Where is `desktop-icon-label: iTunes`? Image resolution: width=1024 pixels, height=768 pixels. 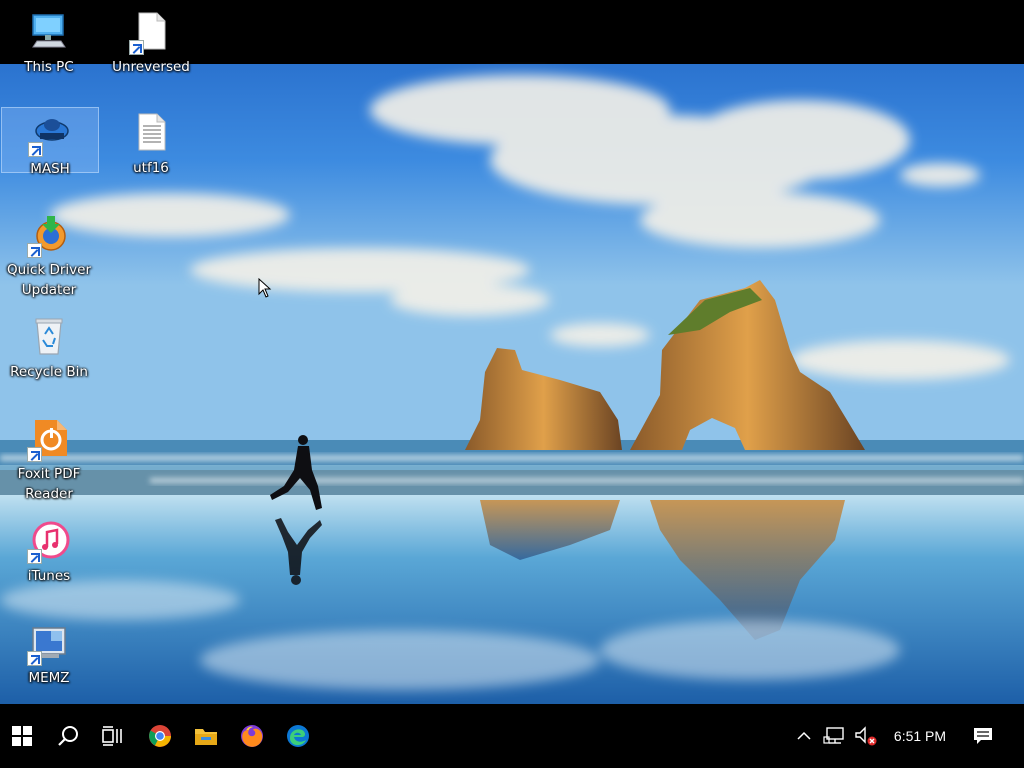
desktop-icon-label: iTunes is located at coordinates (49, 576).